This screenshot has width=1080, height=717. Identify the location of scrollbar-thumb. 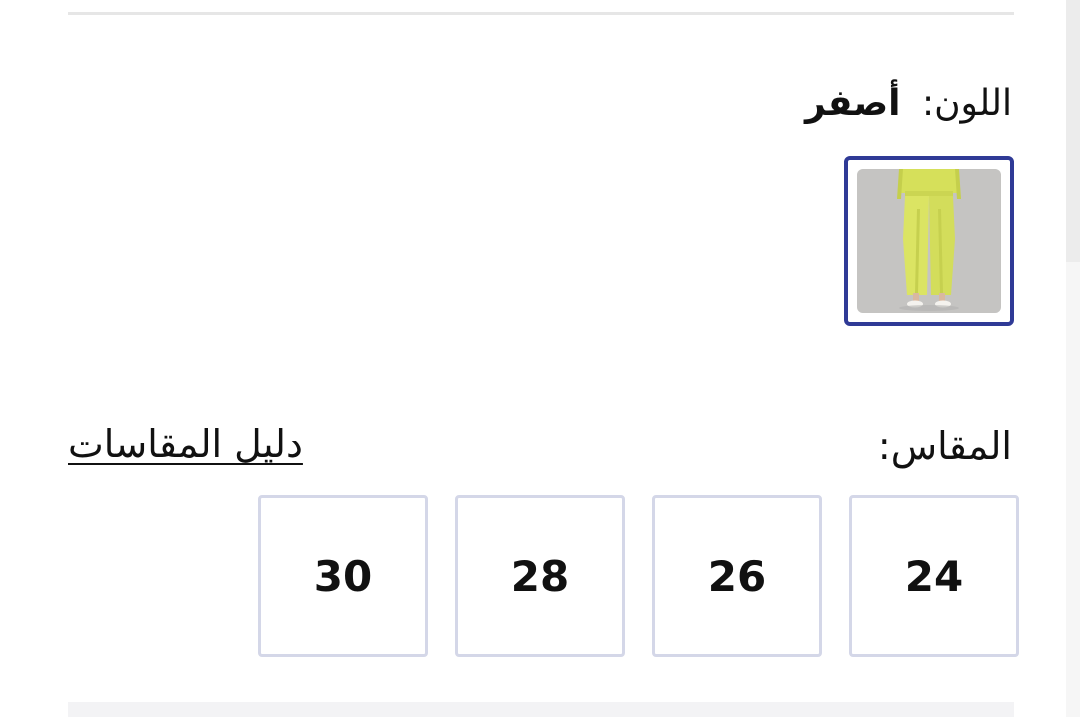
(1073, 131).